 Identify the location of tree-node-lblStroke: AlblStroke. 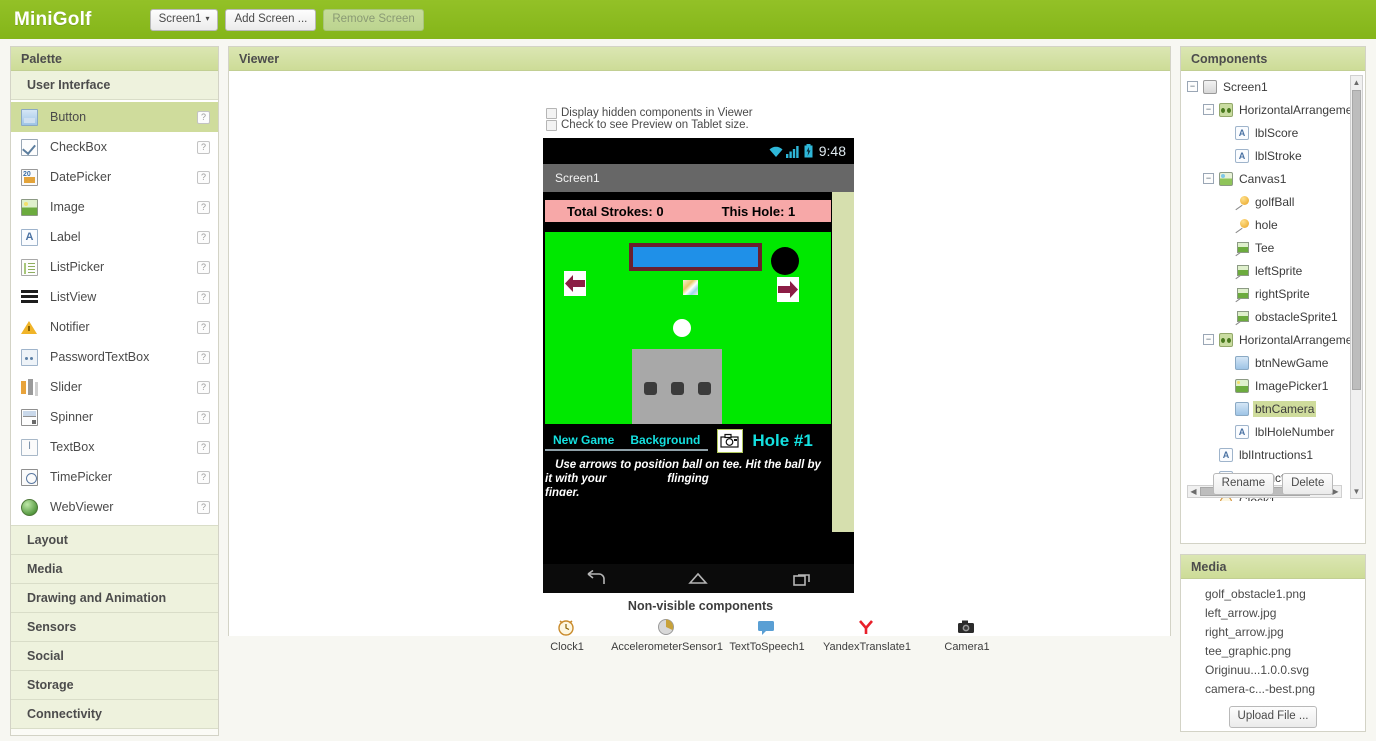
(1264, 155).